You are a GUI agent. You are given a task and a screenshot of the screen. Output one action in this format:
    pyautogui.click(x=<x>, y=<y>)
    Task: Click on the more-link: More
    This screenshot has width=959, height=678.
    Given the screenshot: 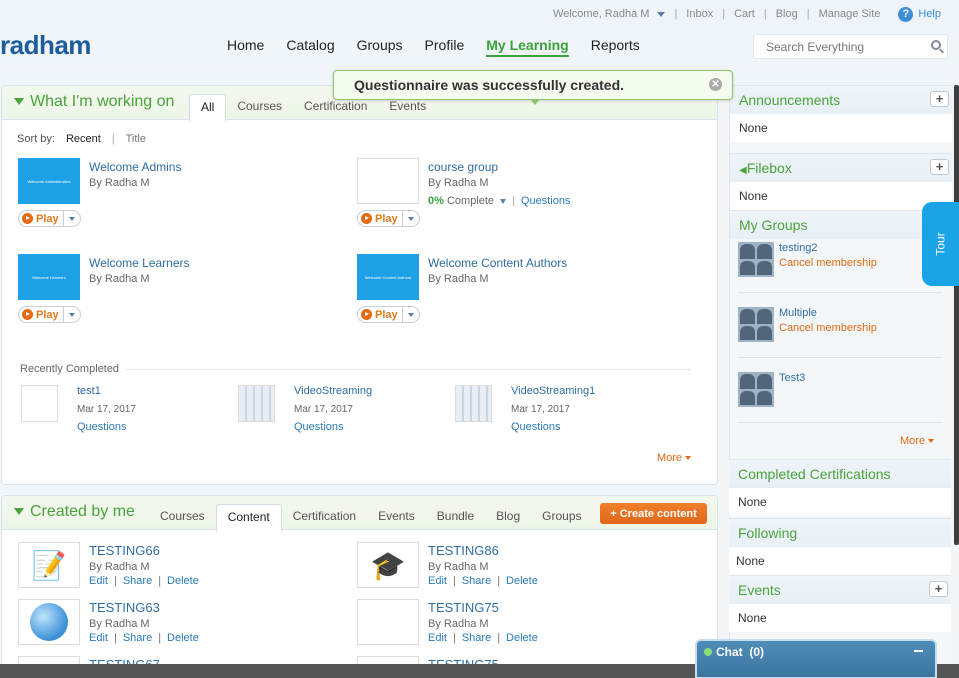 What is the action you would take?
    pyautogui.click(x=674, y=458)
    